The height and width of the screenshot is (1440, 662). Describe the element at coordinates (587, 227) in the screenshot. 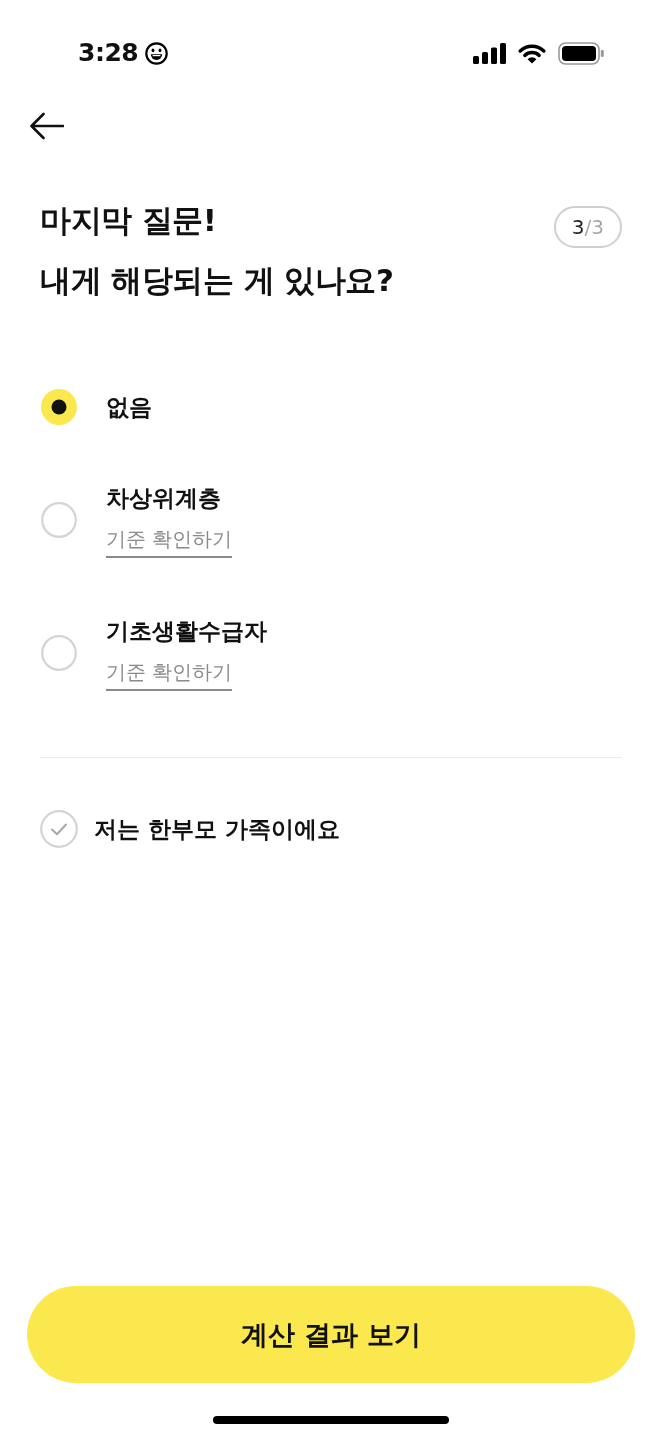

I see `step-counter: 3/3` at that location.